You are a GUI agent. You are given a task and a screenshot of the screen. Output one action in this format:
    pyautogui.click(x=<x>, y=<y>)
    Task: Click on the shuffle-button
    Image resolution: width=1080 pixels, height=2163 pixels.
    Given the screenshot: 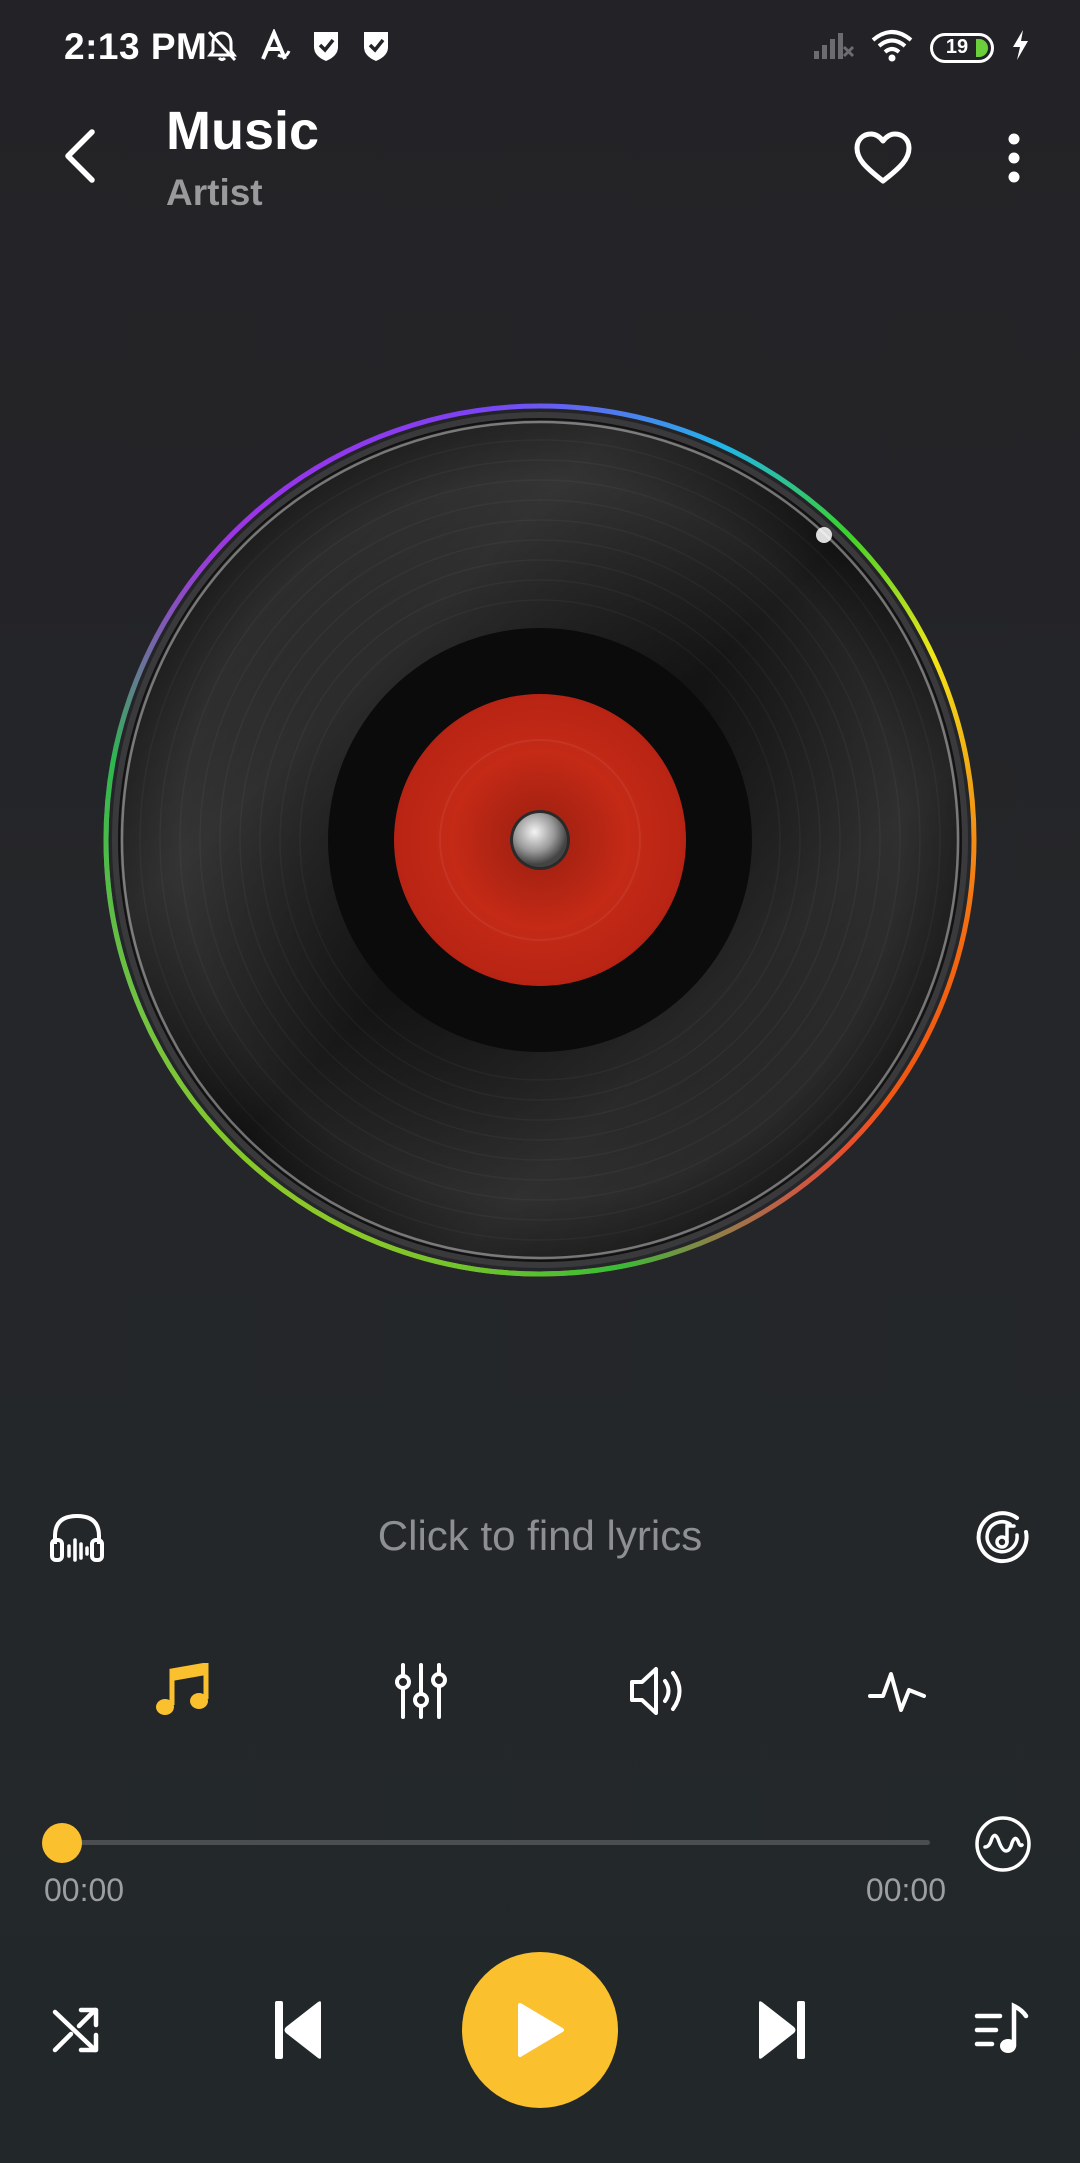 What is the action you would take?
    pyautogui.click(x=76, y=2030)
    